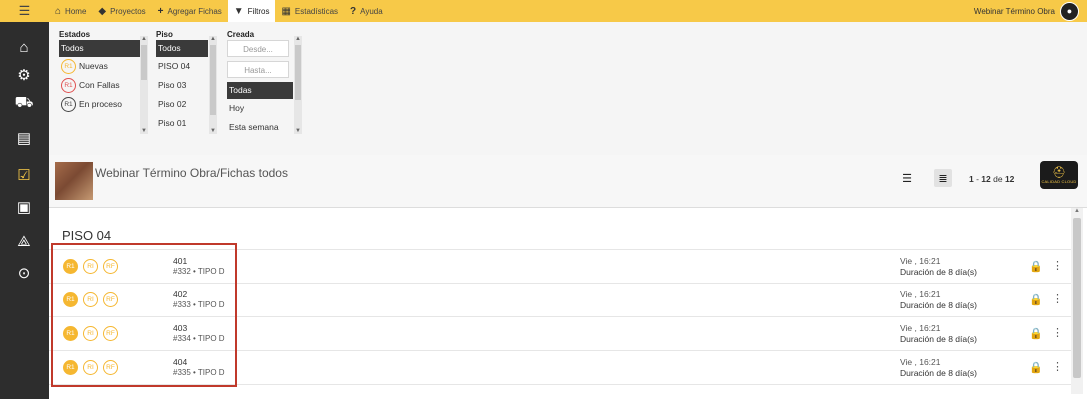 The height and width of the screenshot is (399, 1087). What do you see at coordinates (258, 11) in the screenshot?
I see `nav-filtros-label: Filtros` at bounding box center [258, 11].